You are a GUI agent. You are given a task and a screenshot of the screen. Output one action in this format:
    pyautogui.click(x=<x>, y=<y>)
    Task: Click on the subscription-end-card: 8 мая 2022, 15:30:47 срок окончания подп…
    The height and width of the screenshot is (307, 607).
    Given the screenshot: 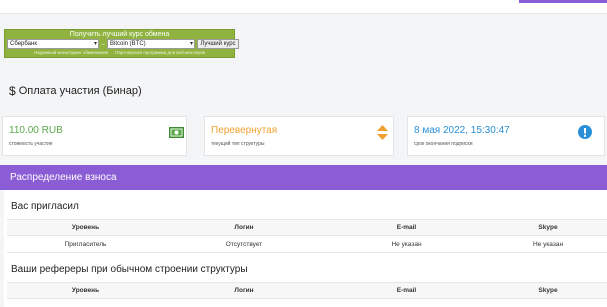 What is the action you would take?
    pyautogui.click(x=506, y=136)
    